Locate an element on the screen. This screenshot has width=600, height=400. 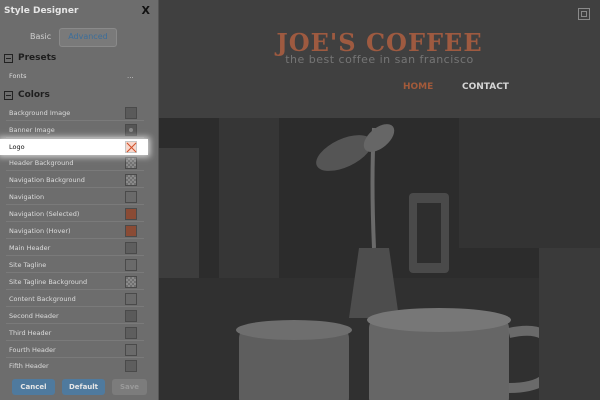
tab-basic: Basic is located at coordinates (40, 36).